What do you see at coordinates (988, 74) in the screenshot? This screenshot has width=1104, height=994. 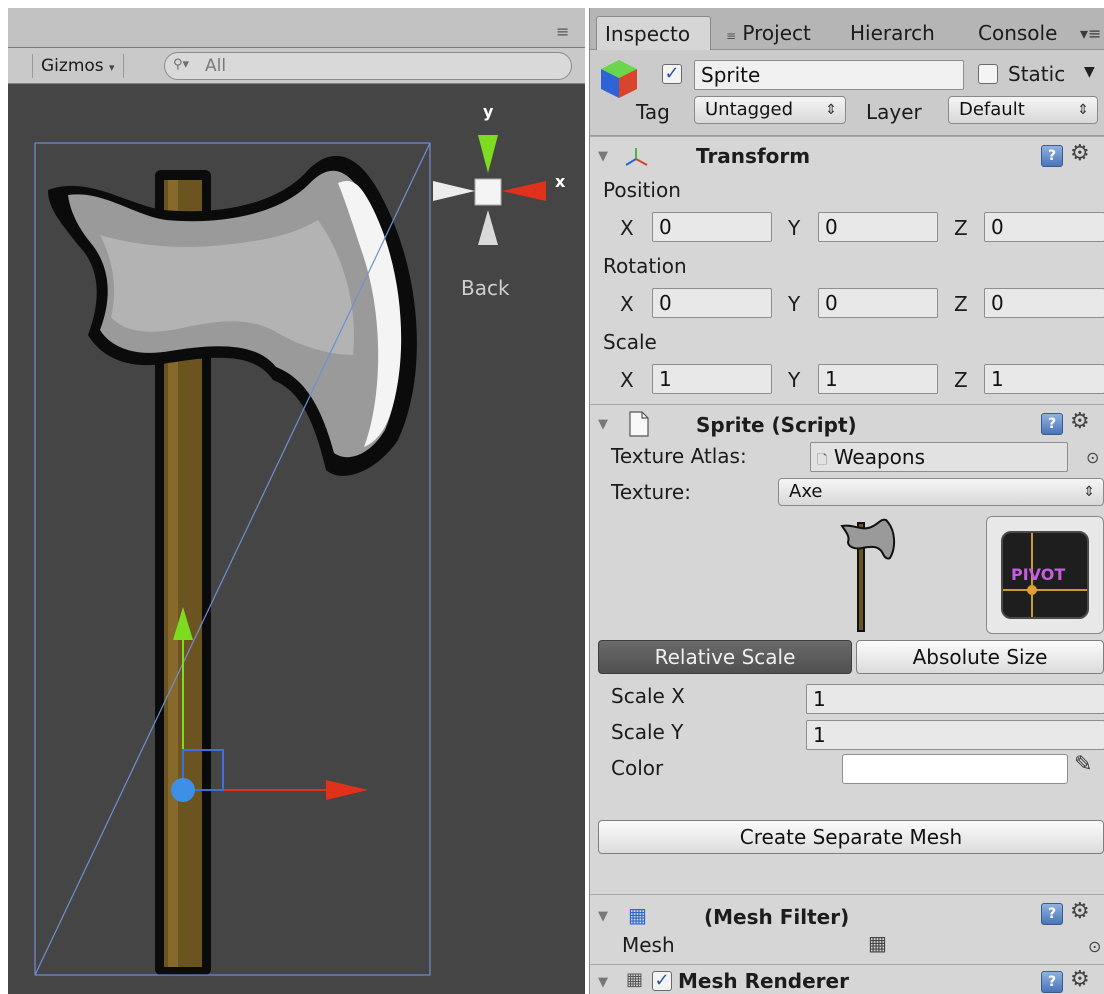 I see `static-checkbox: ✓` at bounding box center [988, 74].